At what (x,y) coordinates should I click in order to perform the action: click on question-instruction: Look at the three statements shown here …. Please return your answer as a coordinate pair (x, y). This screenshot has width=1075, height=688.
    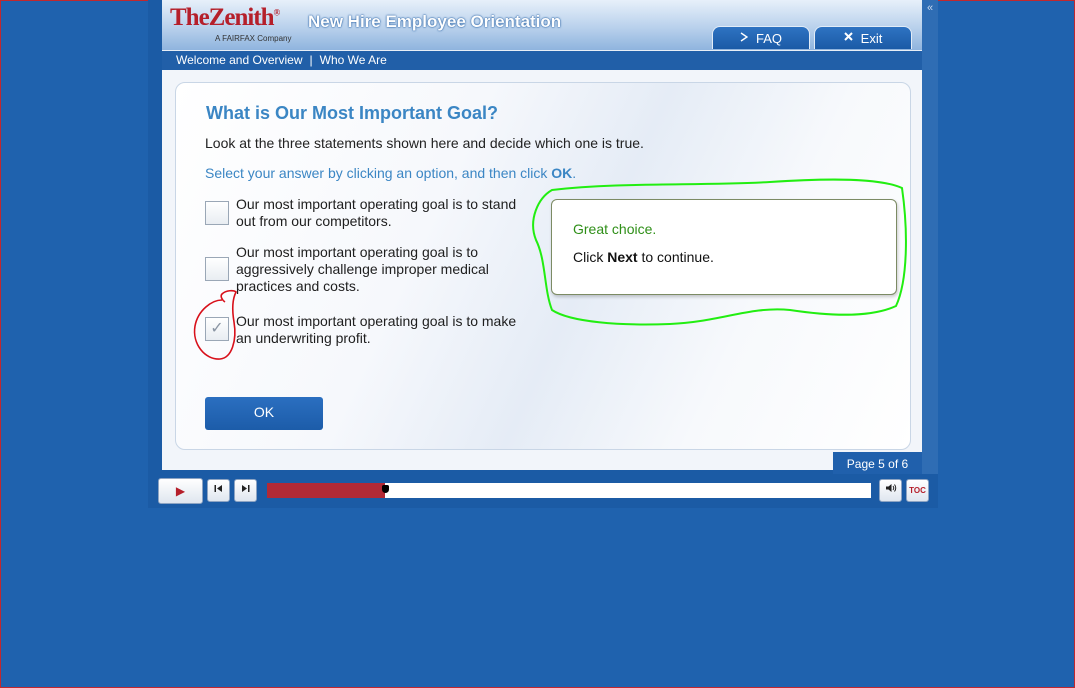
    Looking at the image, I should click on (424, 143).